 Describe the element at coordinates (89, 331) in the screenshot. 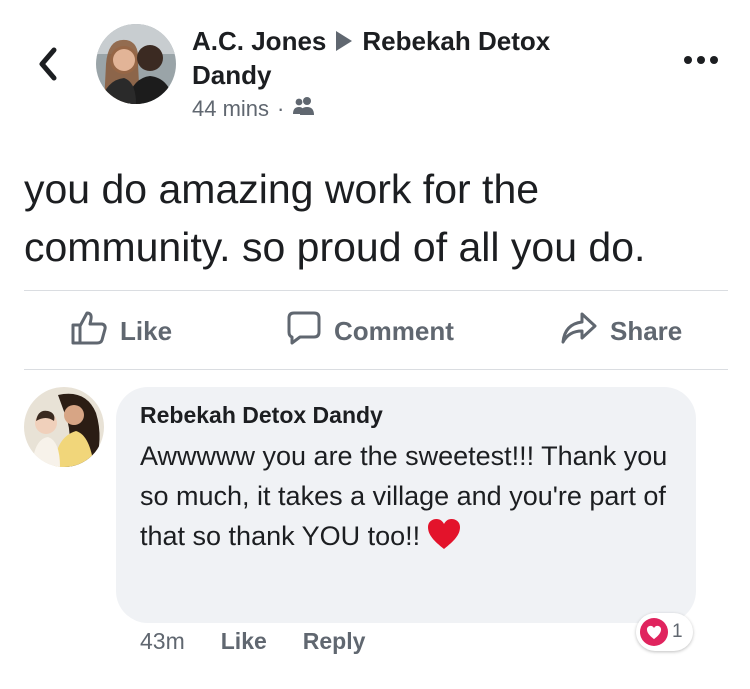

I see `thumbs-up-icon` at that location.